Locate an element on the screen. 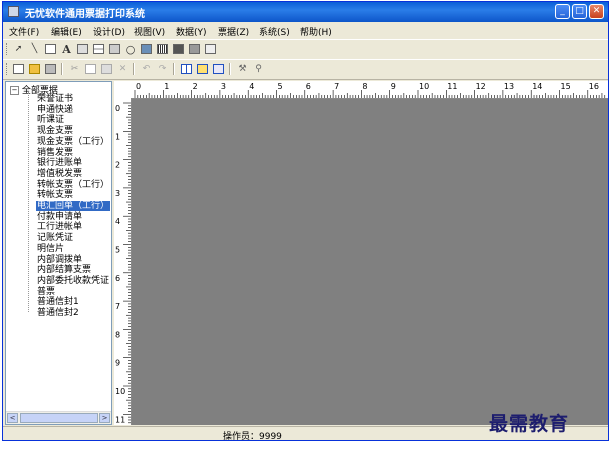  ruler-corner is located at coordinates (122, 89).